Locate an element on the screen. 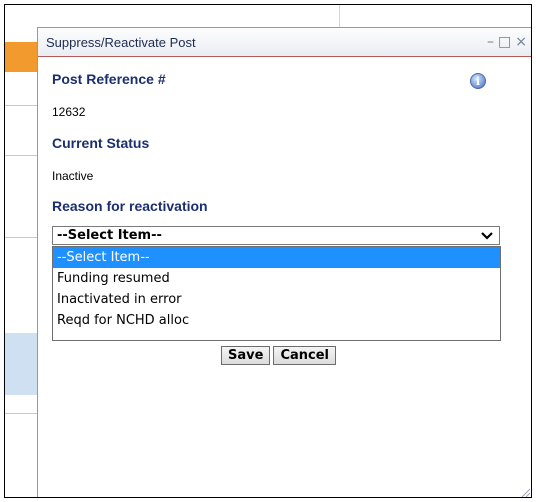 Image resolution: width=536 pixels, height=502 pixels. maximize-icon: □ is located at coordinates (504, 42).